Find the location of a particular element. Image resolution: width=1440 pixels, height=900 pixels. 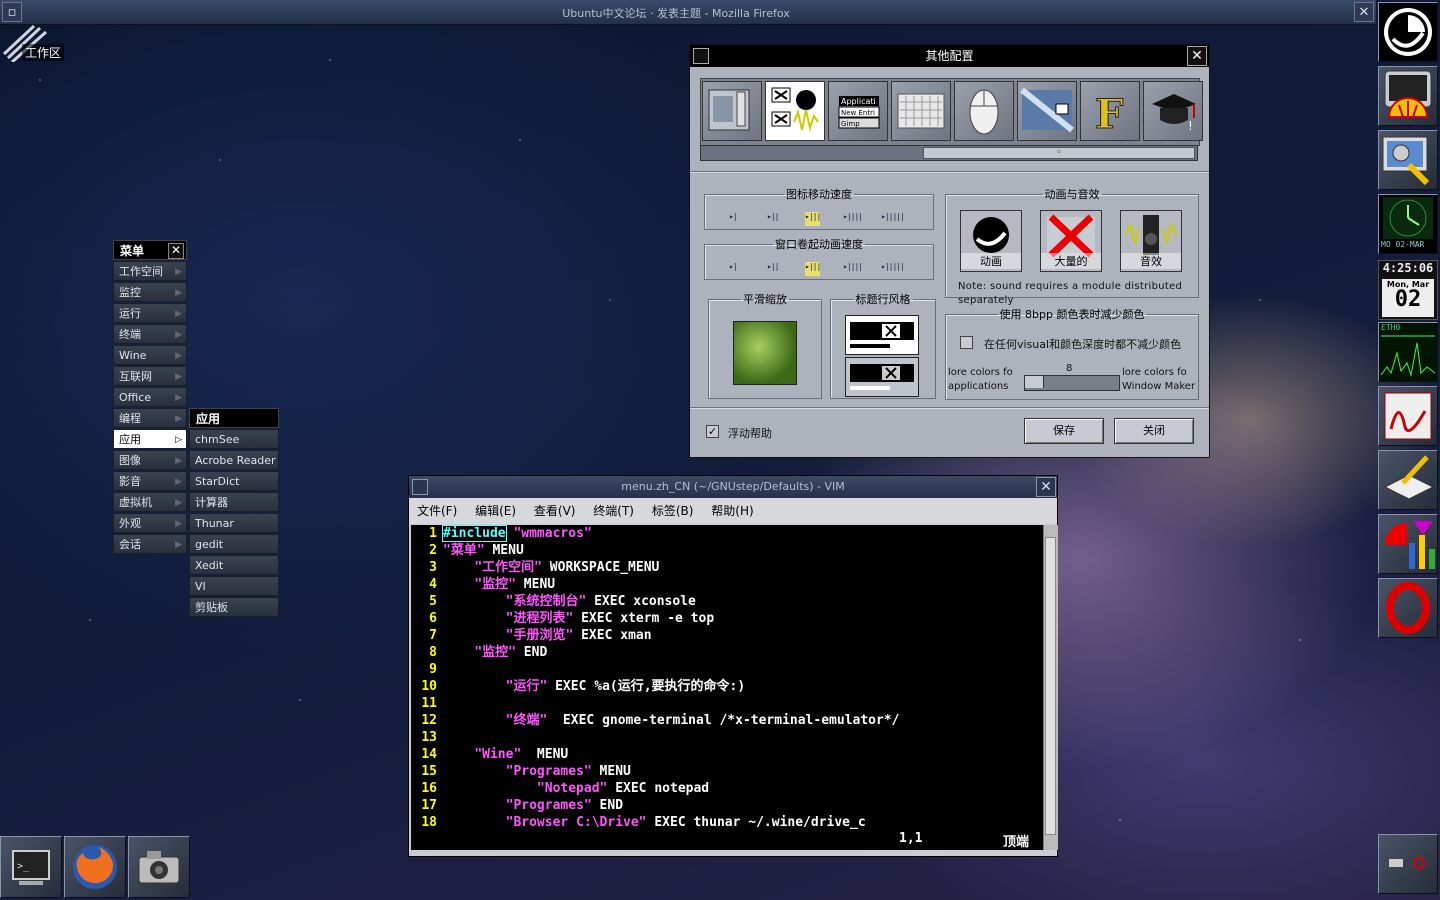

color-slider is located at coordinates (1072, 383).